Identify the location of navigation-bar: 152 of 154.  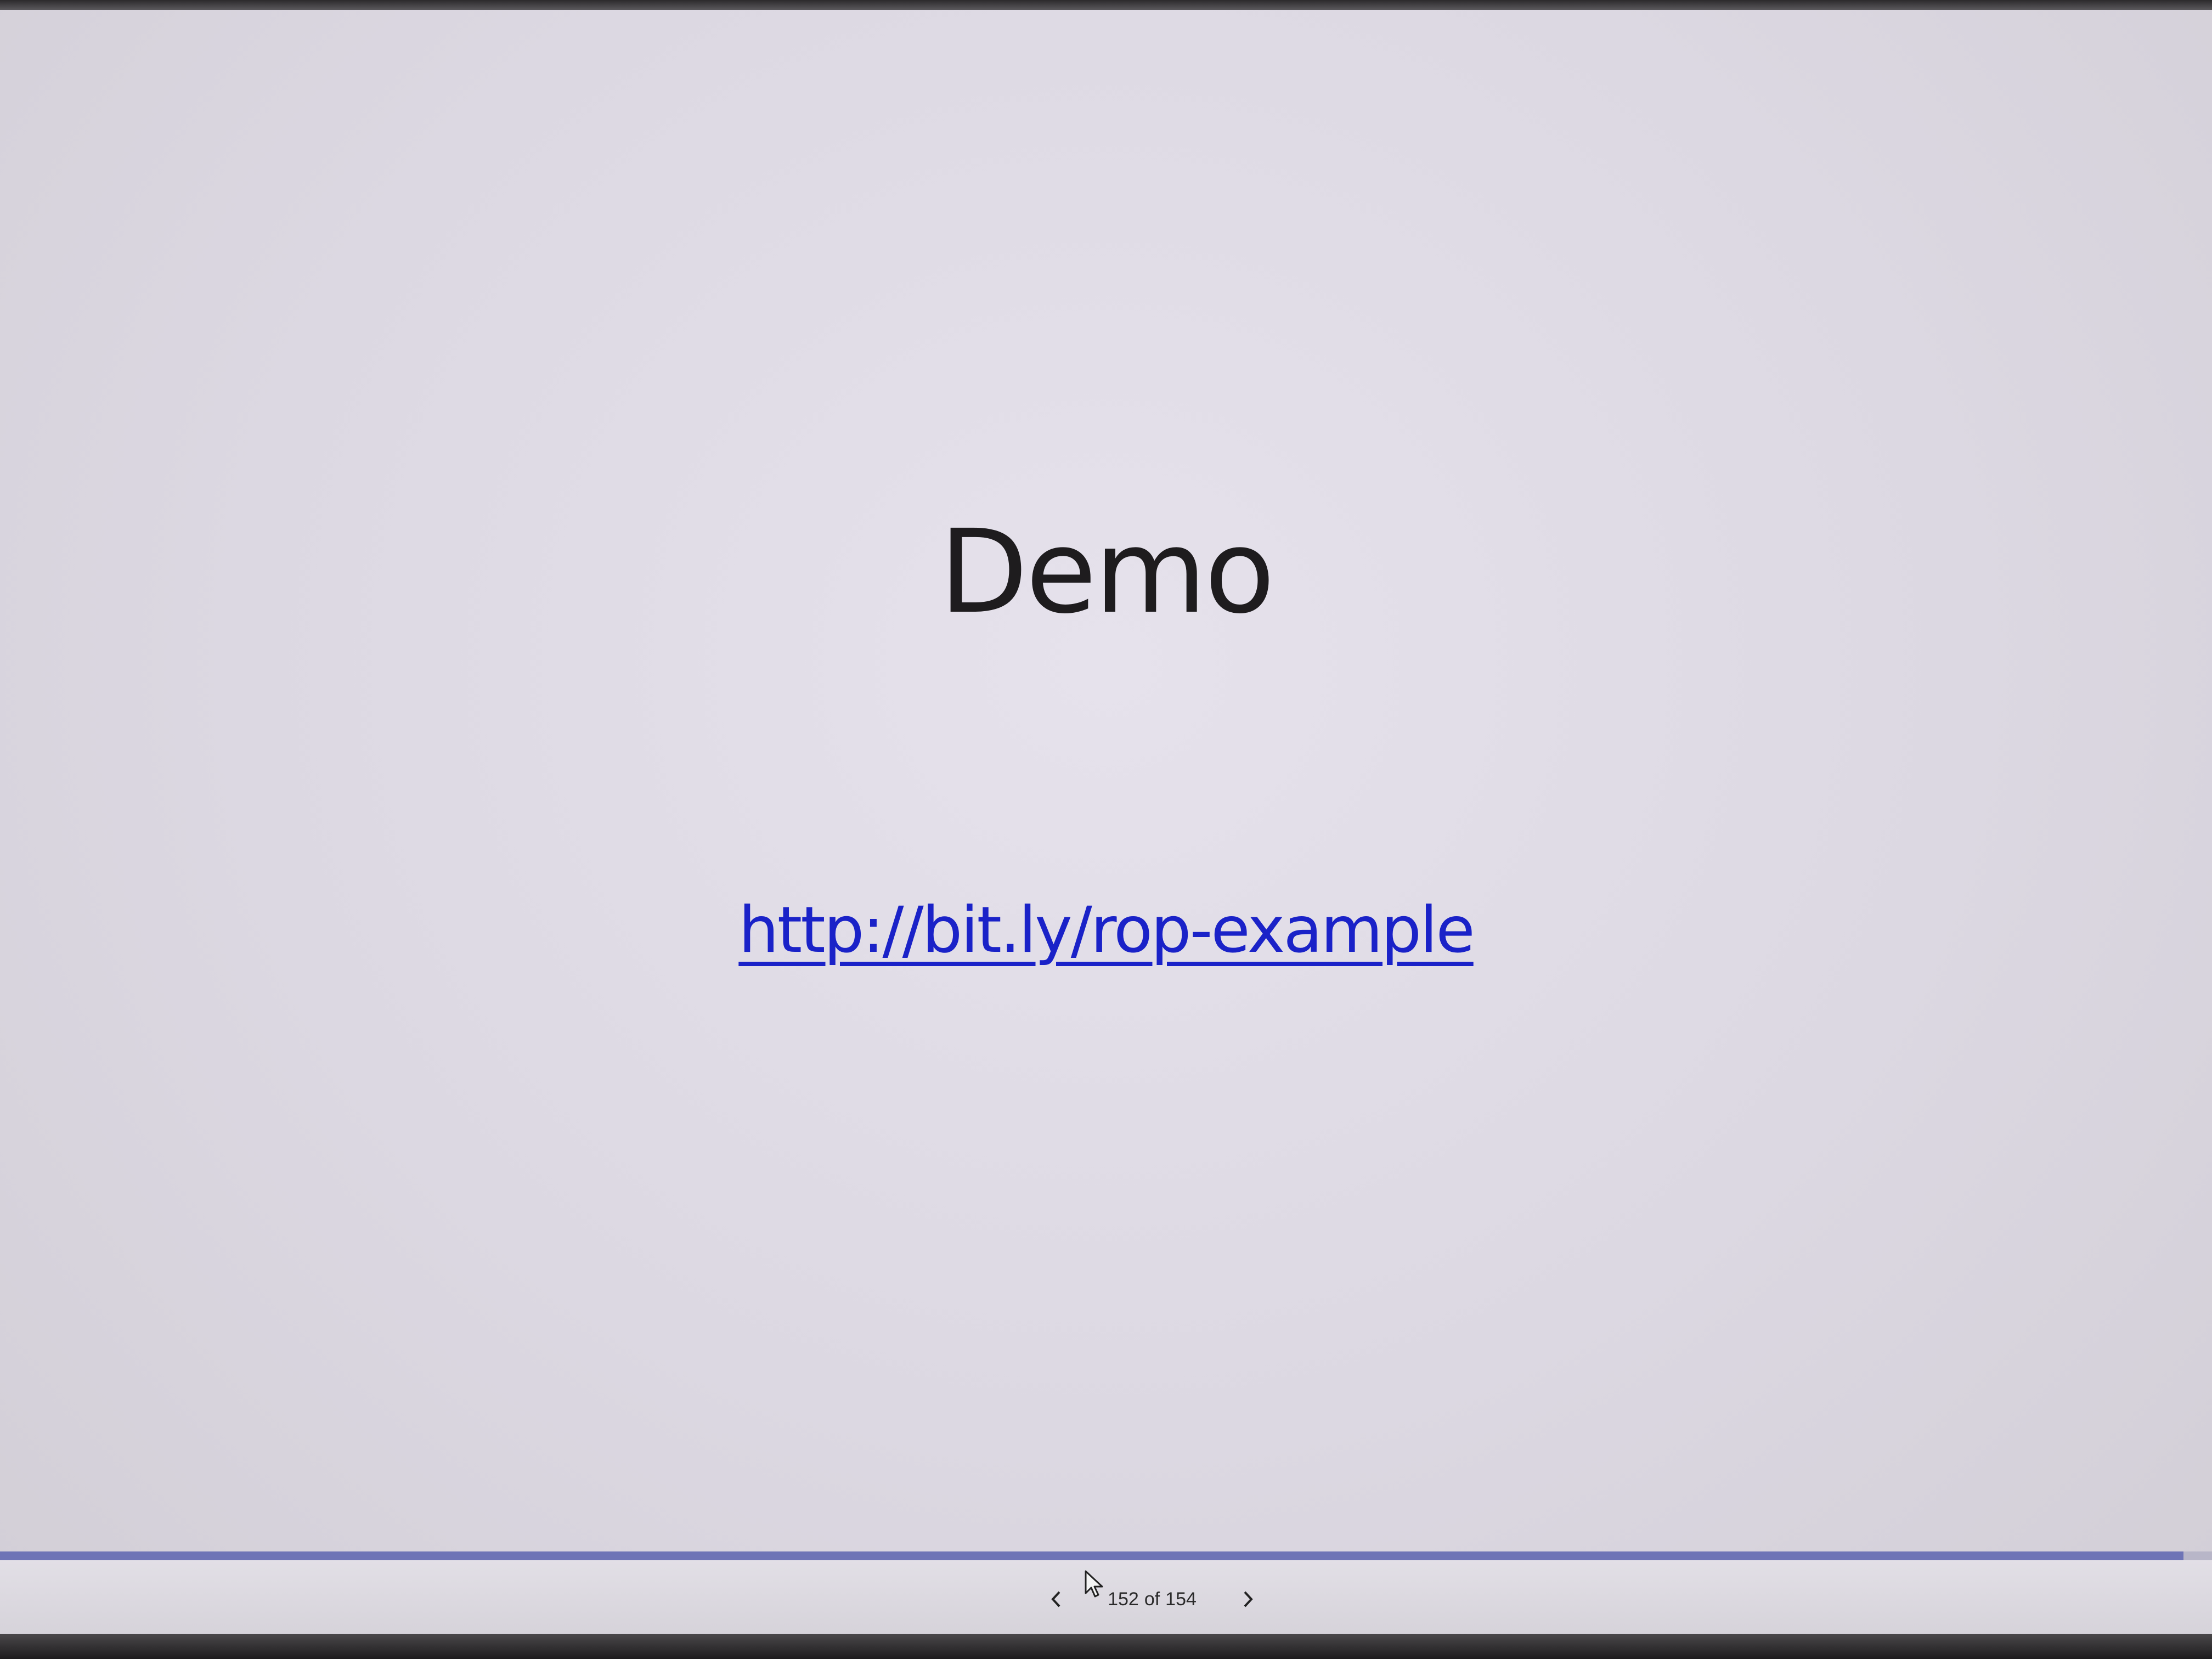
(1106, 1597).